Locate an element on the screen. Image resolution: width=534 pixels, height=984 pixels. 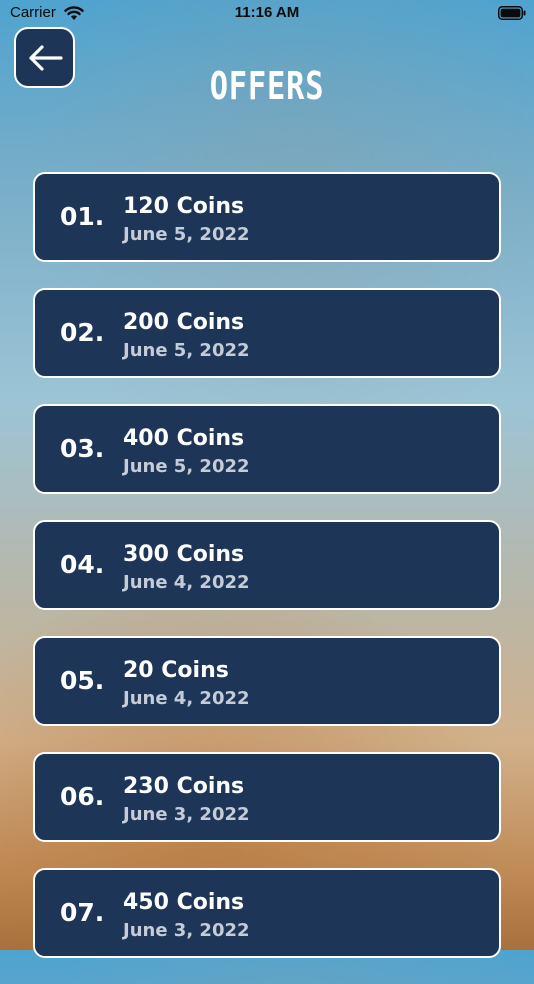
offer-number: 06. is located at coordinates (82, 796).